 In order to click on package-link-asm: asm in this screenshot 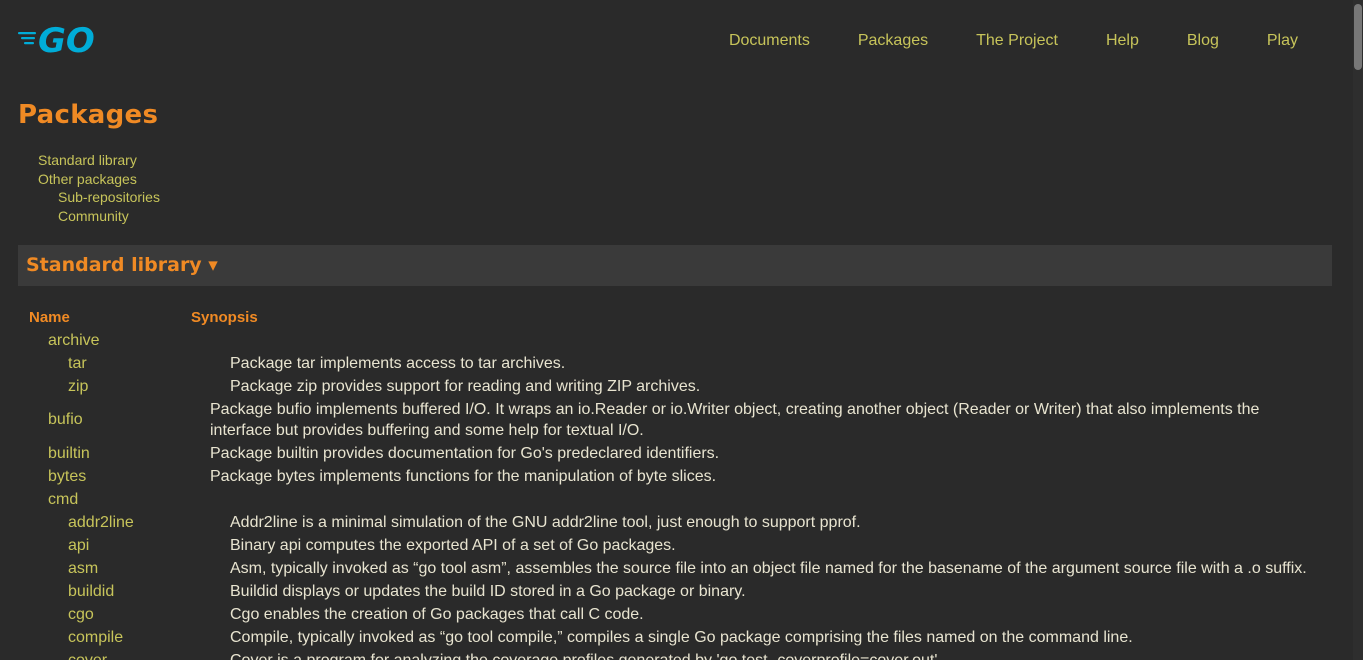, I will do `click(129, 569)`.